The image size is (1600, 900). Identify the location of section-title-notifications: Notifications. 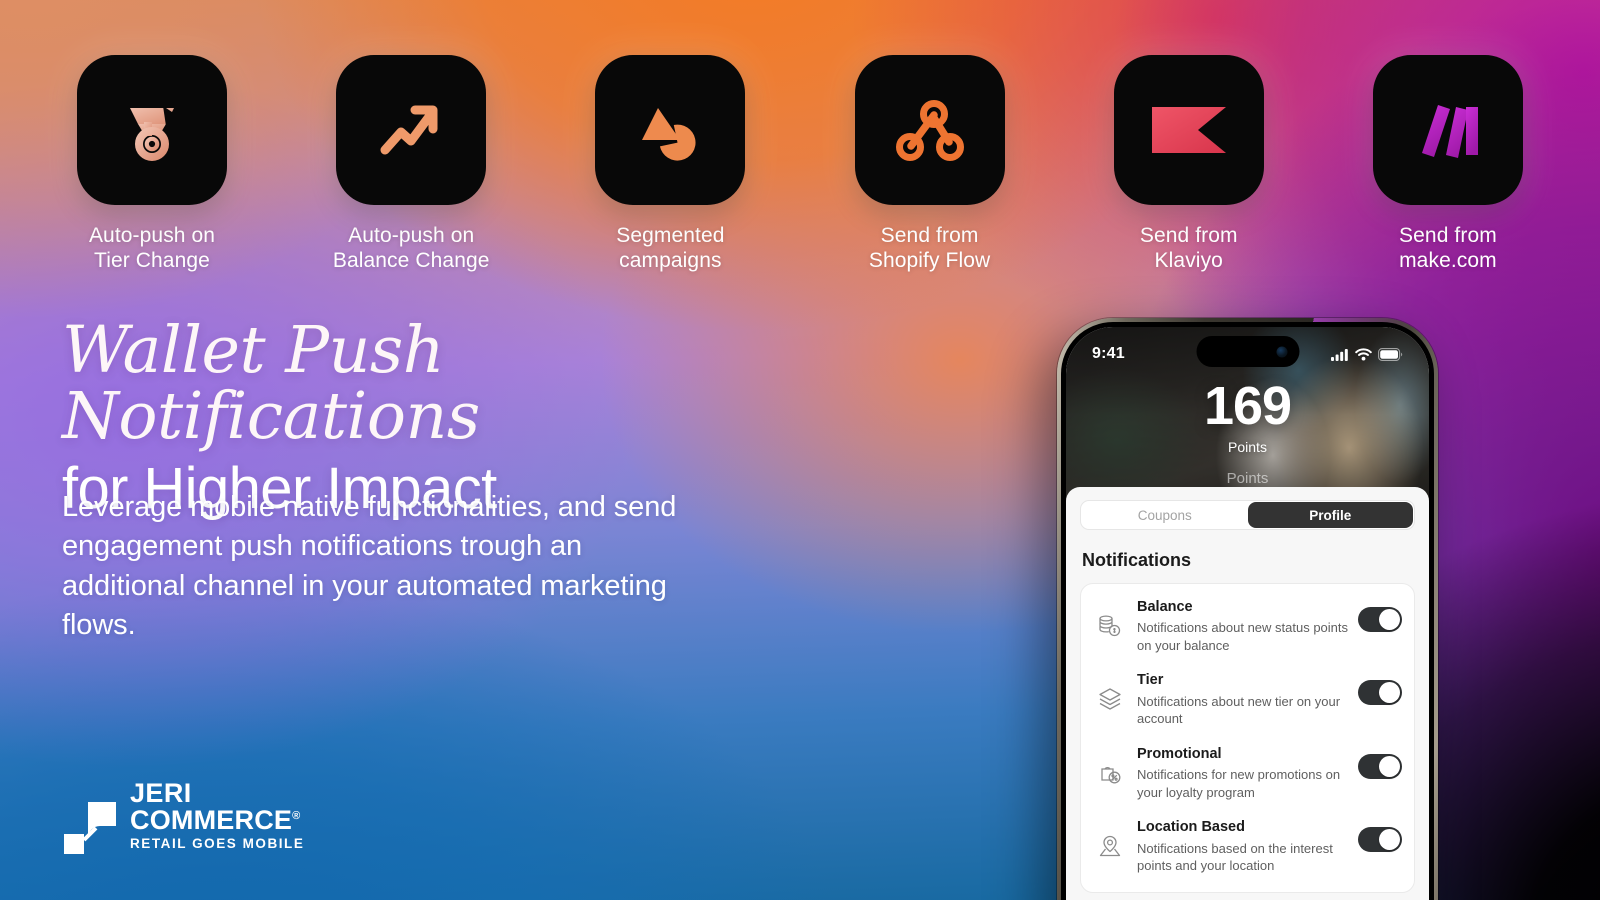
(1137, 560).